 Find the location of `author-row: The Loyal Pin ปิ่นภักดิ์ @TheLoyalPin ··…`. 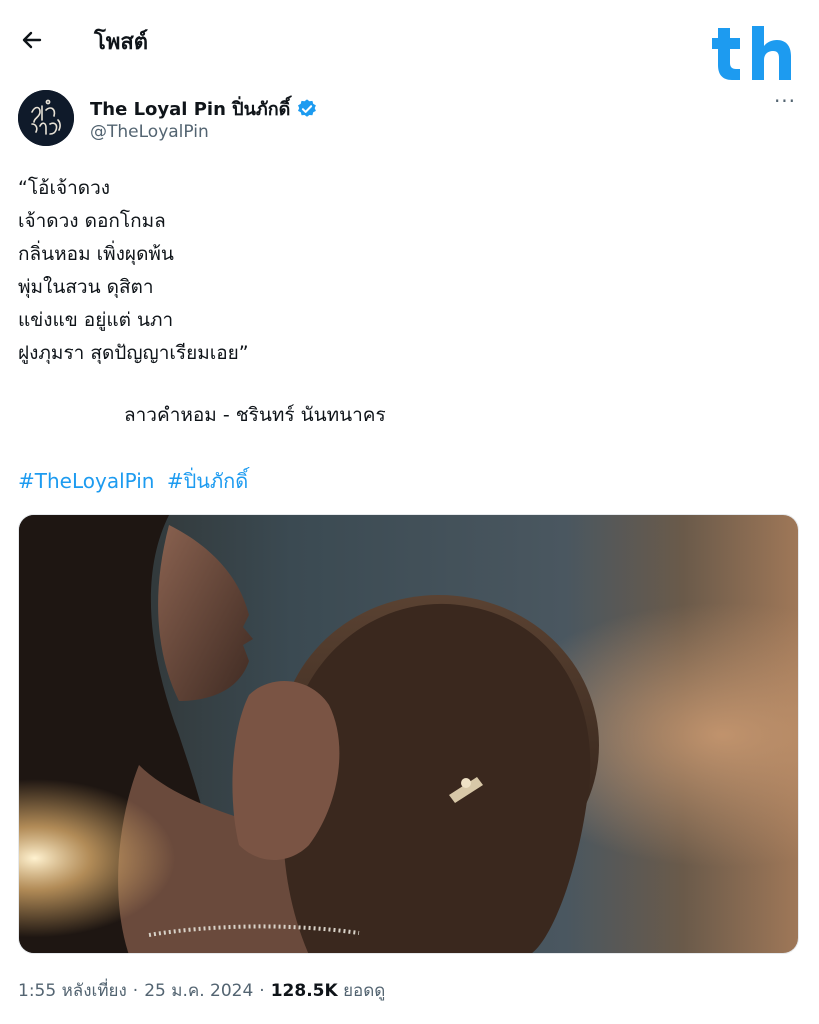

author-row: The Loyal Pin ปิ่นภักดิ์ @TheLoyalPin ··… is located at coordinates (413, 120).